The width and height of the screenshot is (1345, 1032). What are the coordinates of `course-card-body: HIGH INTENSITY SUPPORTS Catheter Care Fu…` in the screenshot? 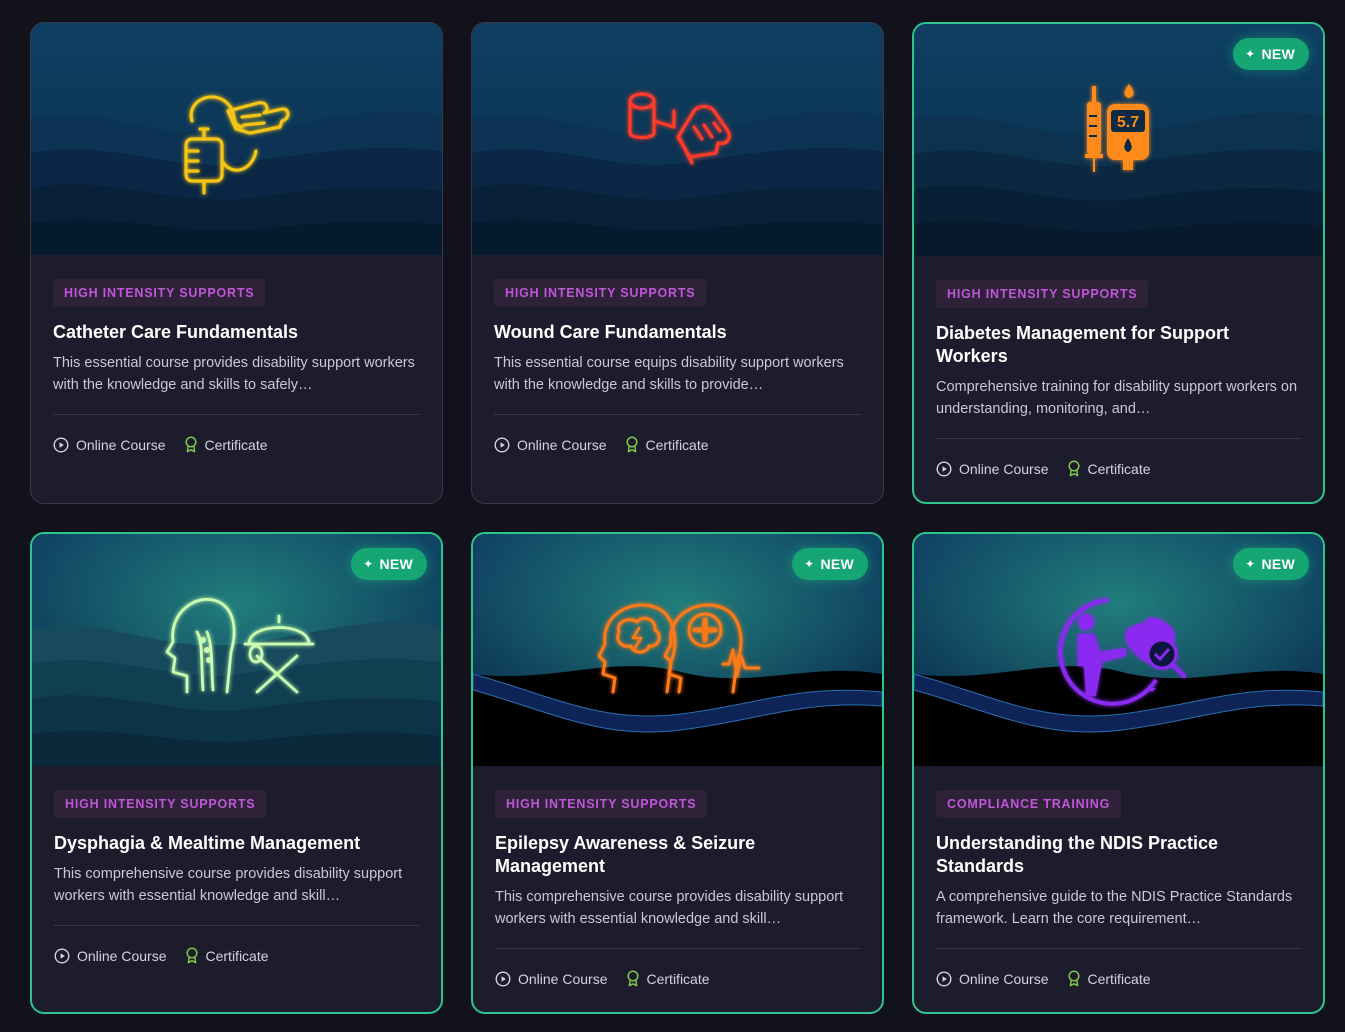 It's located at (236, 354).